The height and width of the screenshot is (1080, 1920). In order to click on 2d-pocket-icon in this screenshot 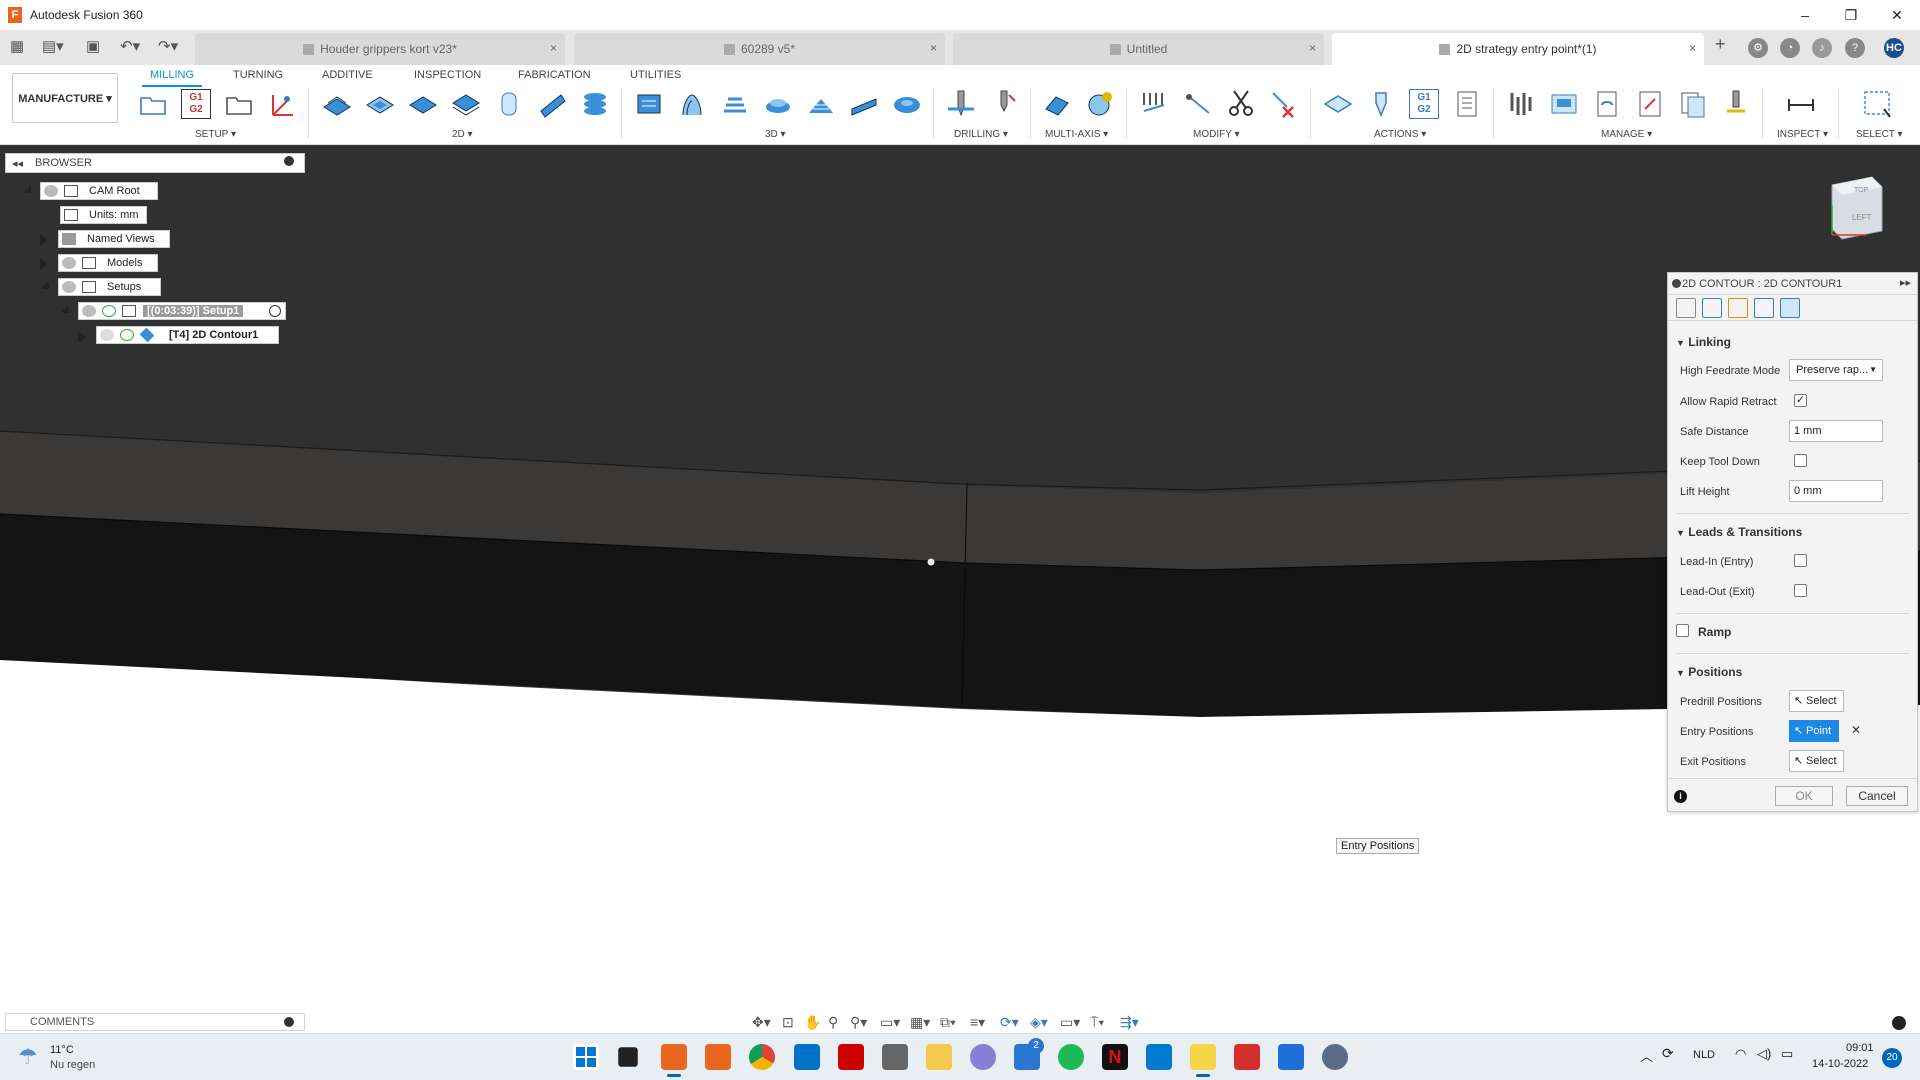, I will do `click(380, 104)`.